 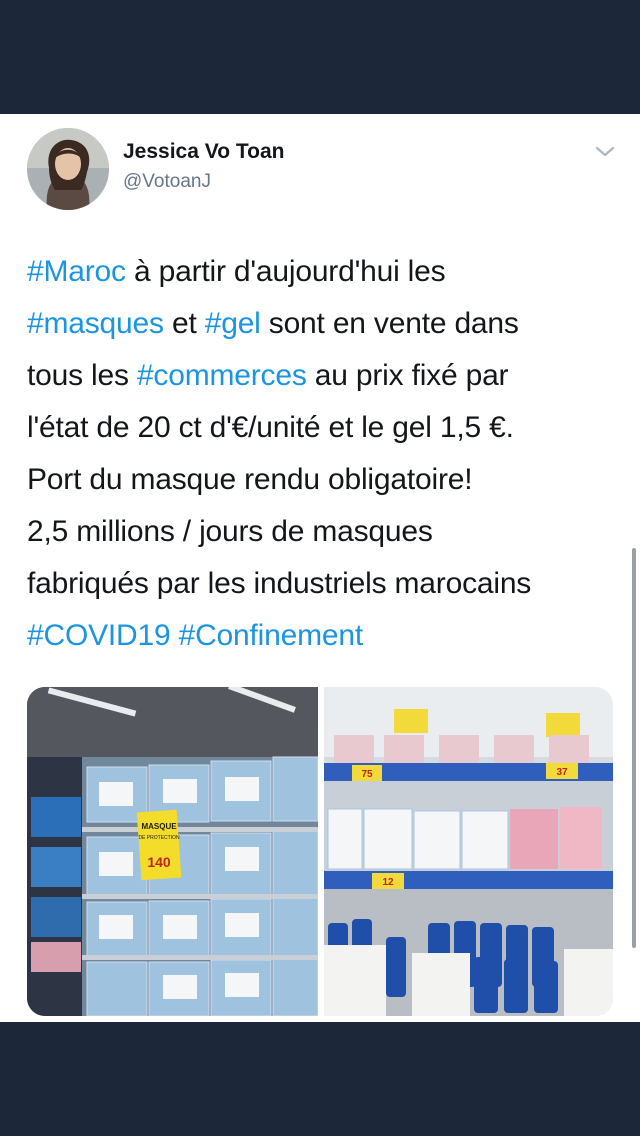 I want to click on chevron-down-icon, so click(x=605, y=152).